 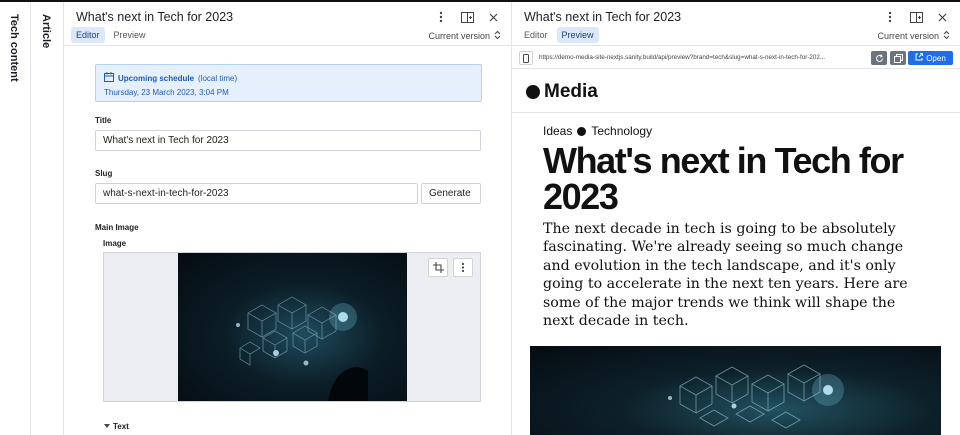 What do you see at coordinates (218, 78) in the screenshot?
I see `schedule-note: (local time)` at bounding box center [218, 78].